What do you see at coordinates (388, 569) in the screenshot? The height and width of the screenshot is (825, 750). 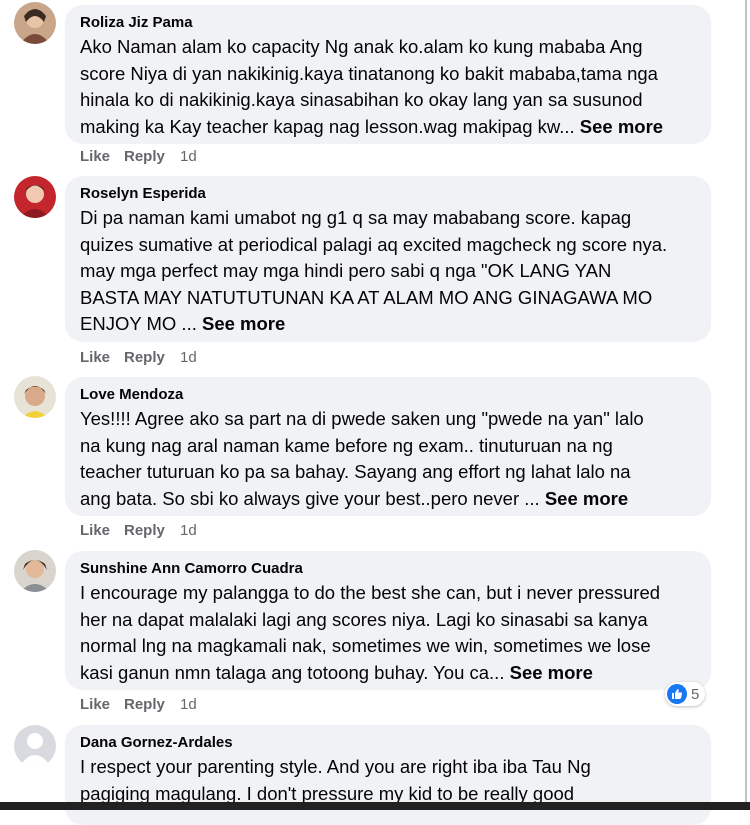 I see `comment-author: Sunshine Ann Camorro Cuadra` at bounding box center [388, 569].